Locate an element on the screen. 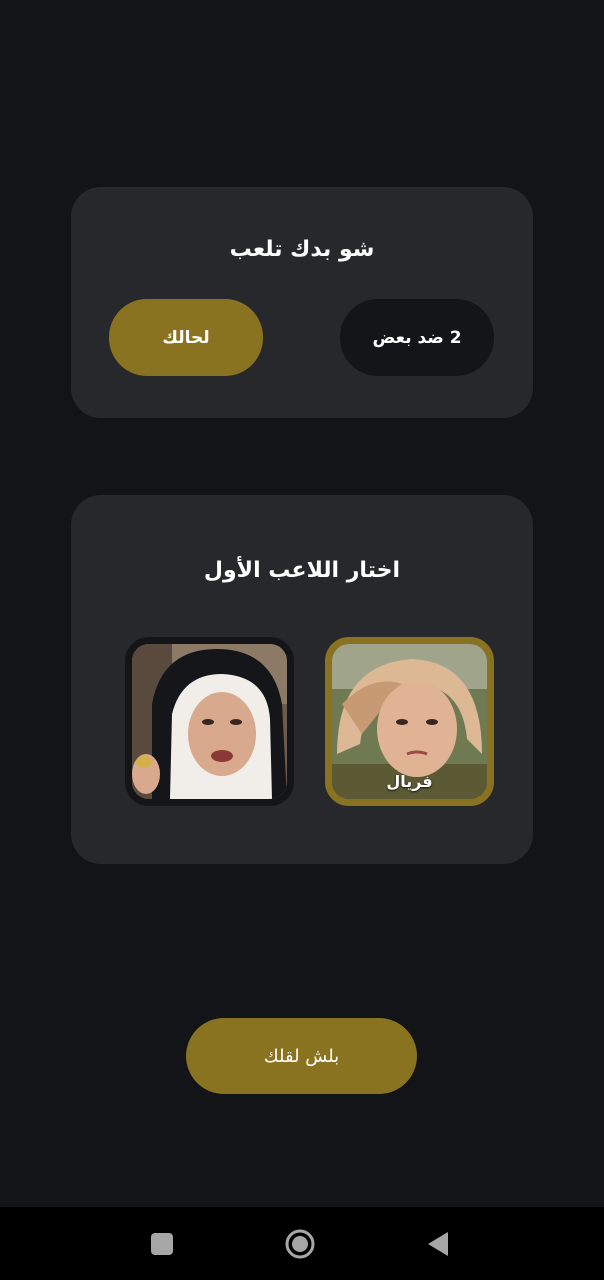 The height and width of the screenshot is (1280, 604). player-name-label: فريال is located at coordinates (409, 781).